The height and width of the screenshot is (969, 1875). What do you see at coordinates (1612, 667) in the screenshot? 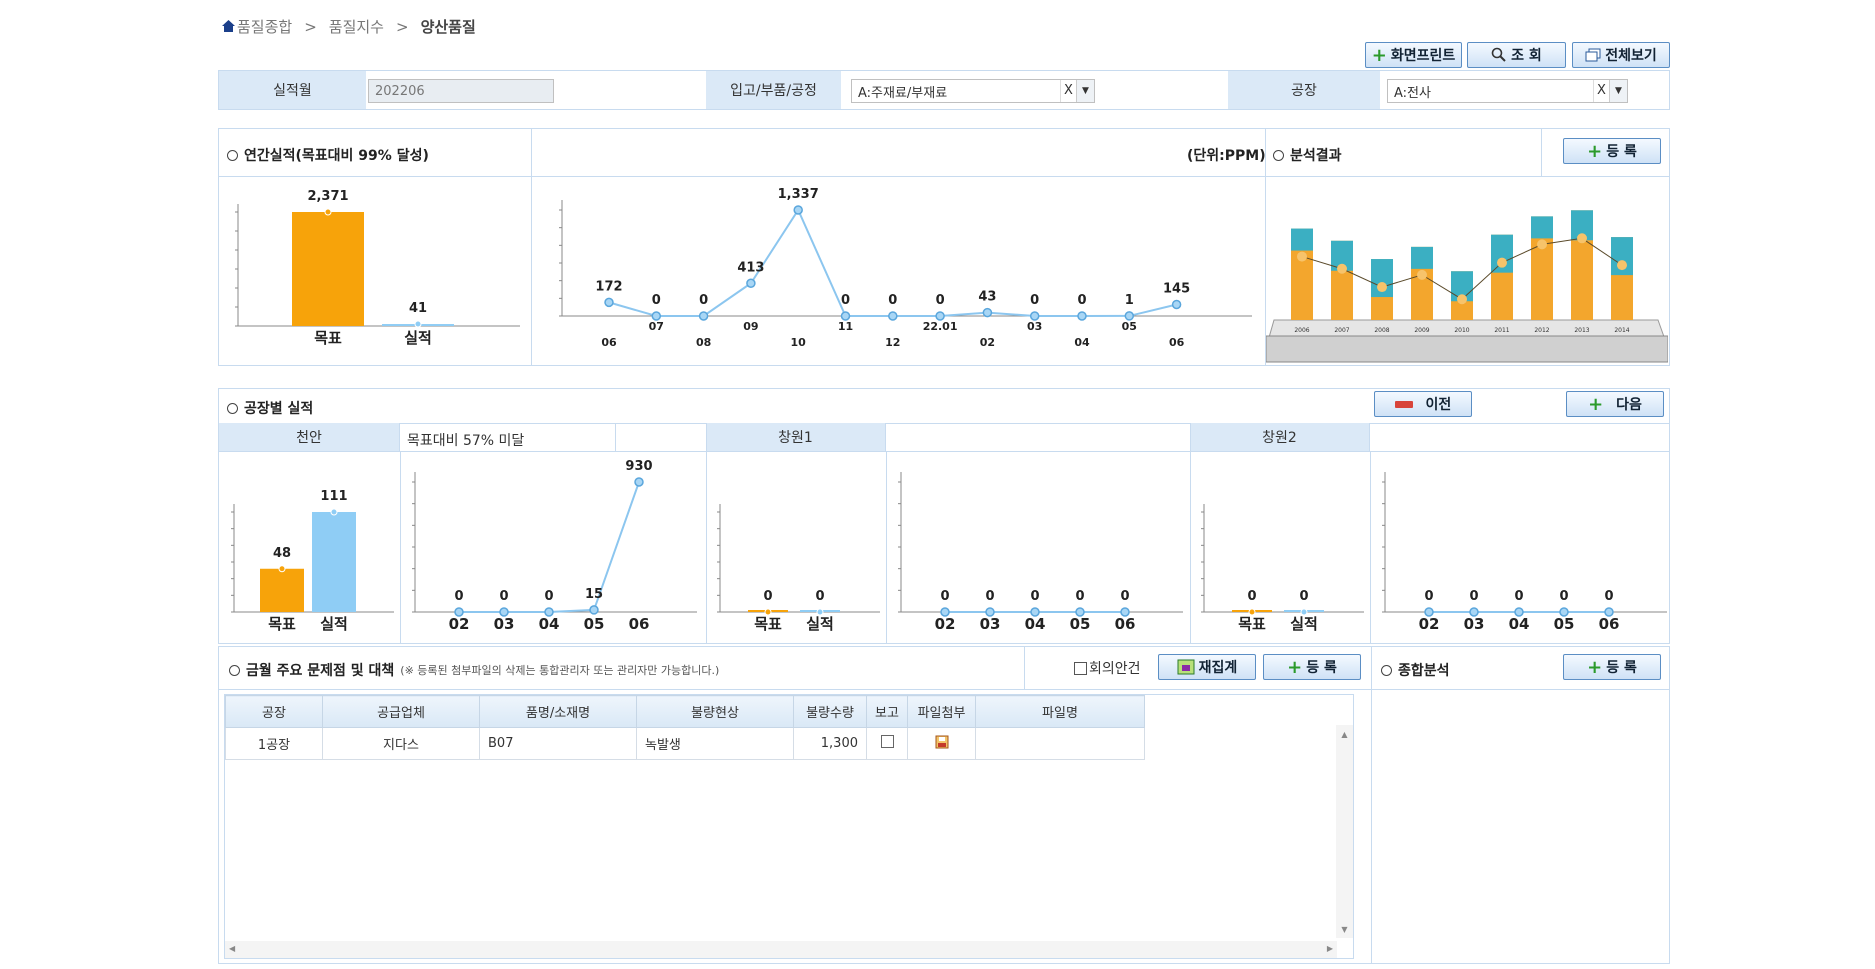
I see `summary-register-button: + 등 록` at bounding box center [1612, 667].